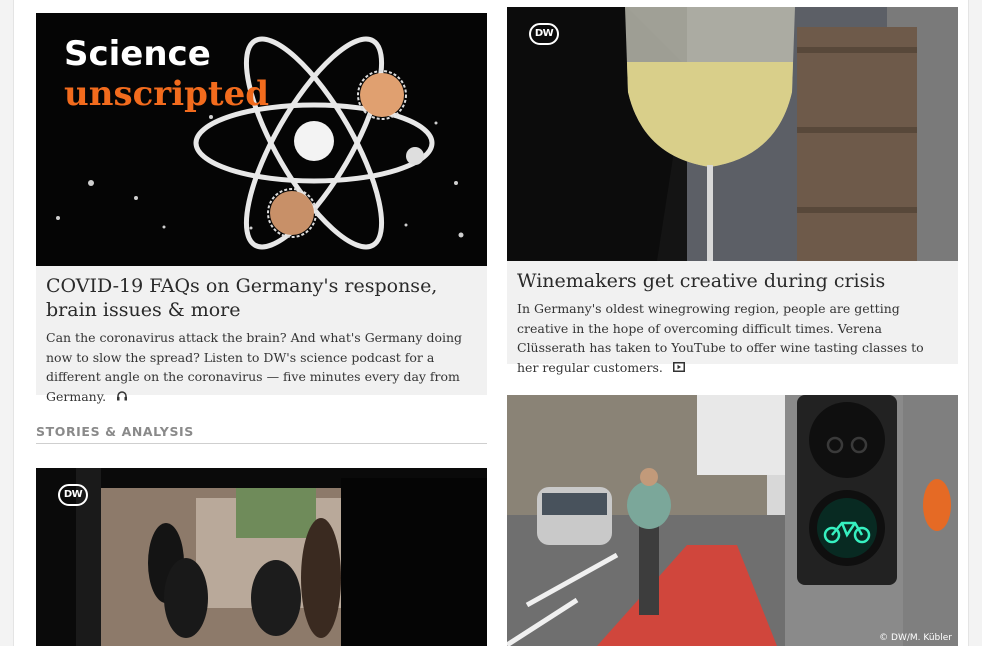 Image resolution: width=982 pixels, height=646 pixels. What do you see at coordinates (122, 397) in the screenshot?
I see `headphones-icon` at bounding box center [122, 397].